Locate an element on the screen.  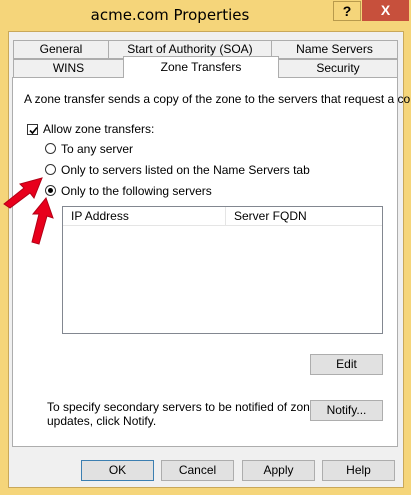
close-button: X is located at coordinates (385, 10).